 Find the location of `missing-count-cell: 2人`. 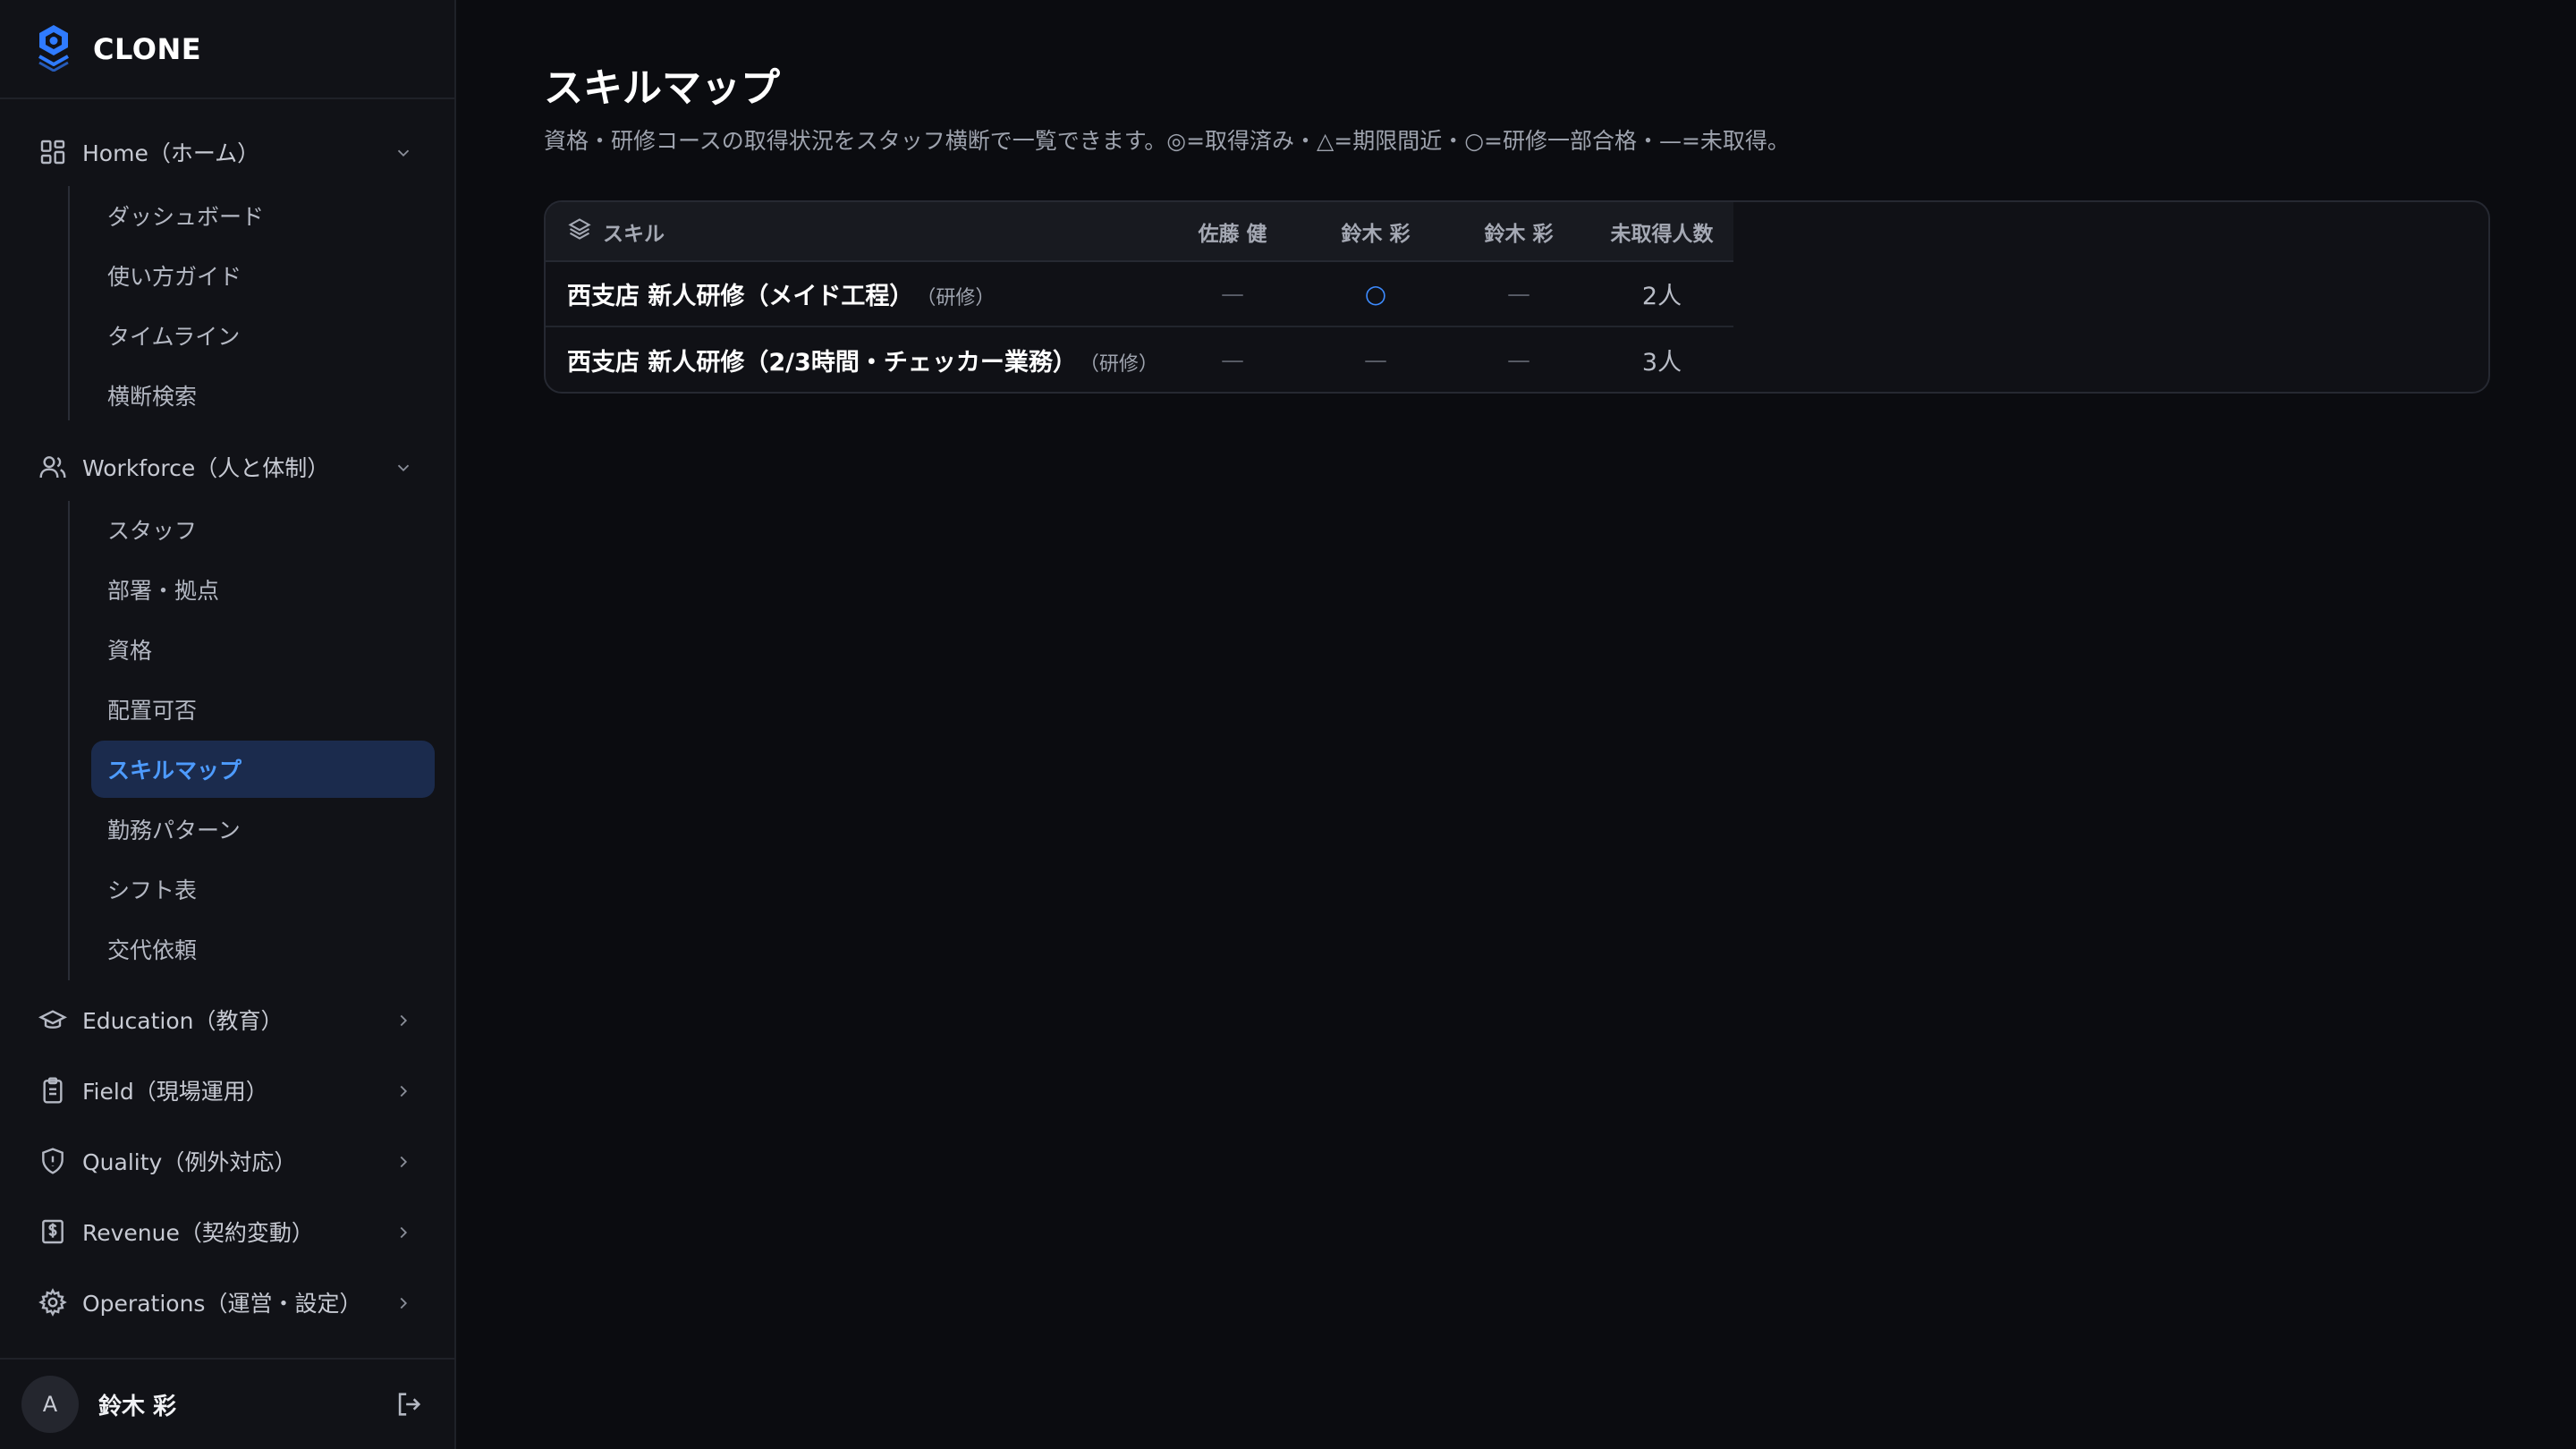

missing-count-cell: 2人 is located at coordinates (1661, 296).